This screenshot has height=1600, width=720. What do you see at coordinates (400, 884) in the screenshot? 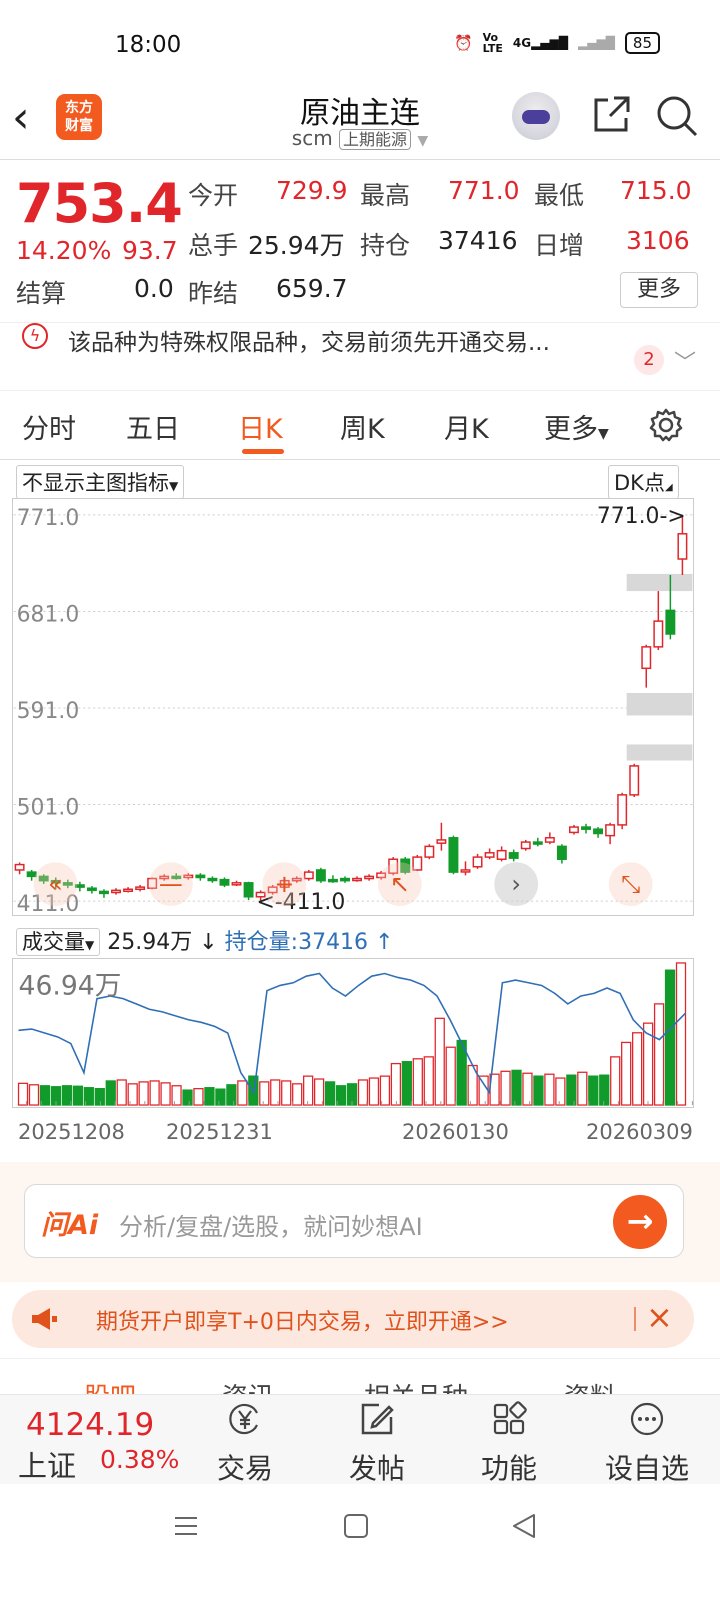
I see `pan-left-icon-glyph: ↖` at bounding box center [400, 884].